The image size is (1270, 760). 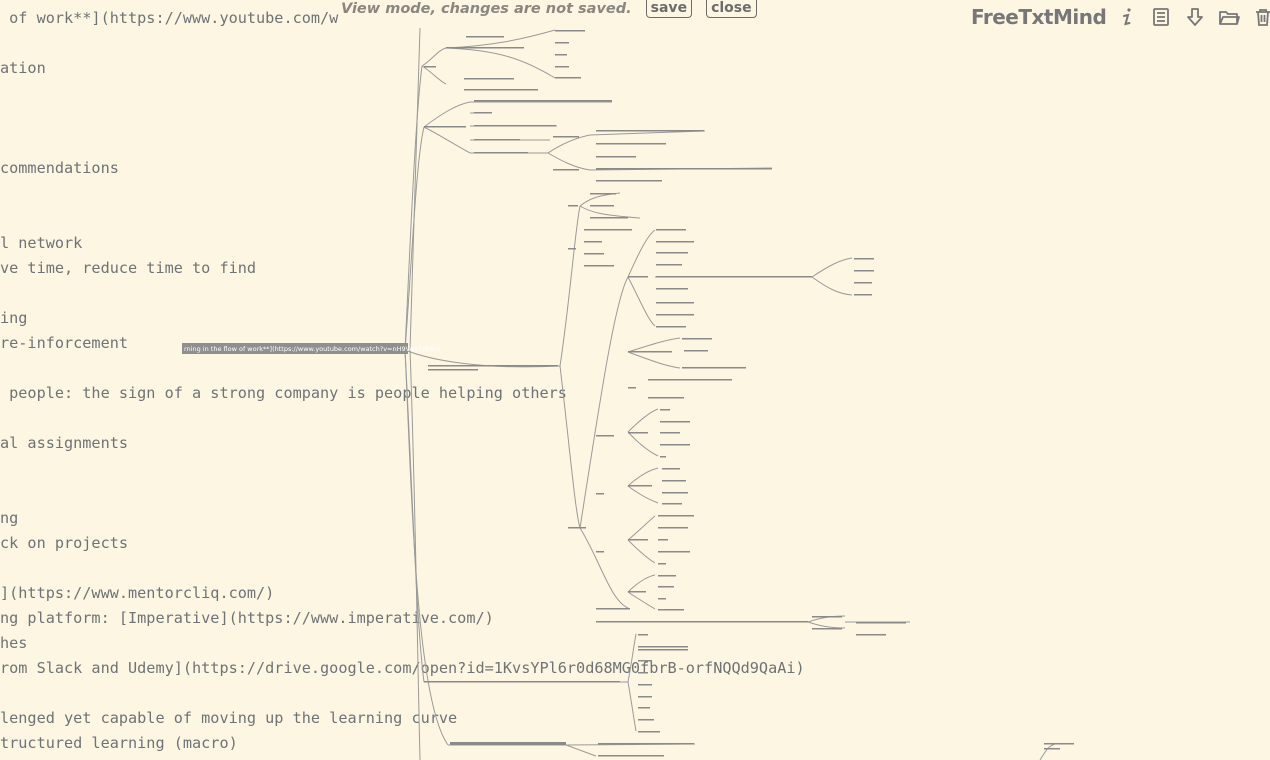 I want to click on document-icon, so click(x=1161, y=17).